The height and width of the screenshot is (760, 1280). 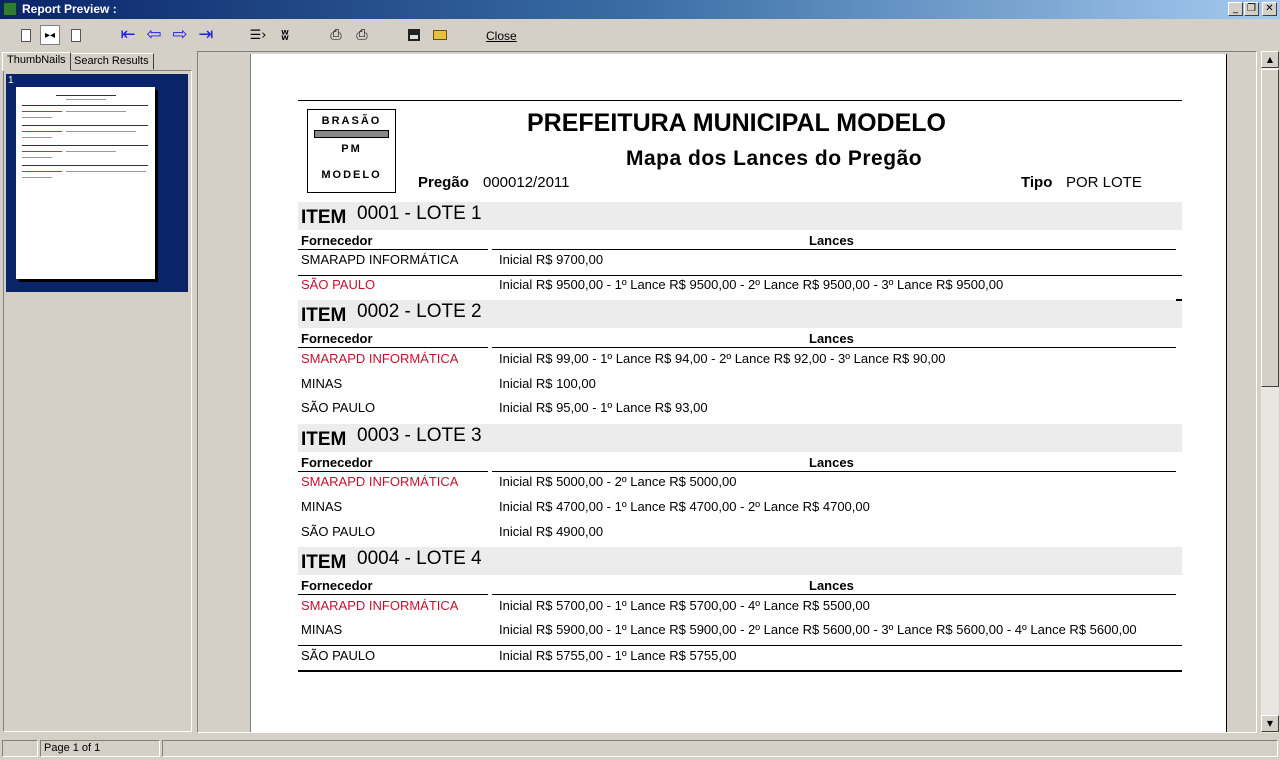 I want to click on previous-page-button: ⇦, so click(x=154, y=35).